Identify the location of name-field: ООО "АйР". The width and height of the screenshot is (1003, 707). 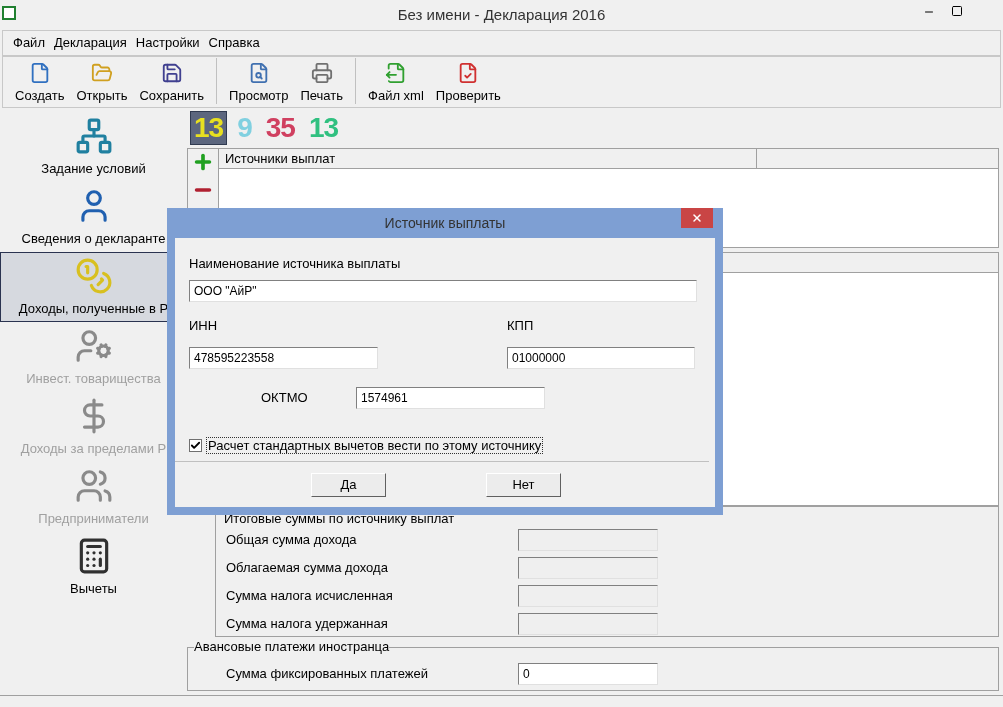
(443, 290).